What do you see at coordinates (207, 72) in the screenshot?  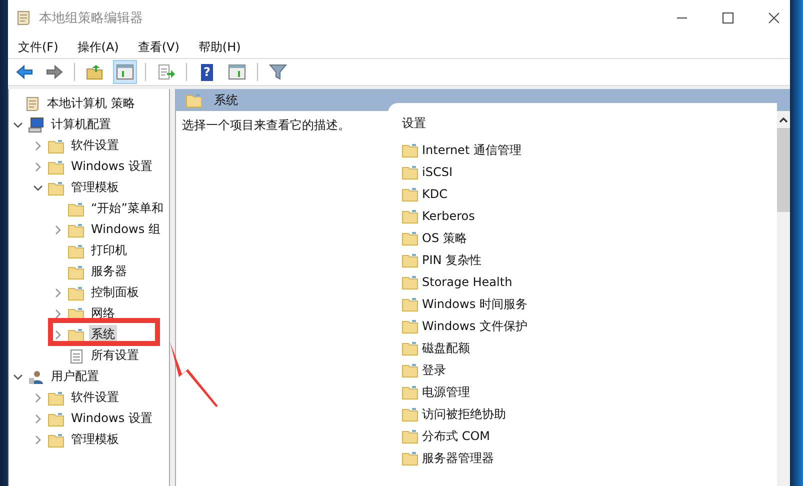 I see `help-button: ?` at bounding box center [207, 72].